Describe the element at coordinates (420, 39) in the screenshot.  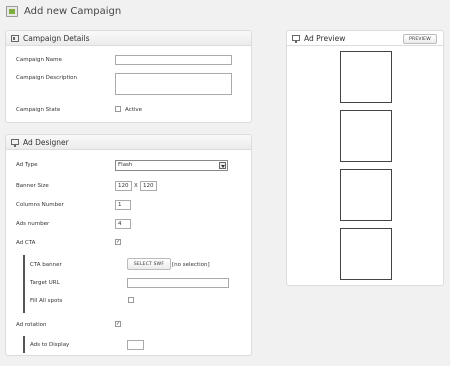
I see `preview-button: PREVIEW` at that location.